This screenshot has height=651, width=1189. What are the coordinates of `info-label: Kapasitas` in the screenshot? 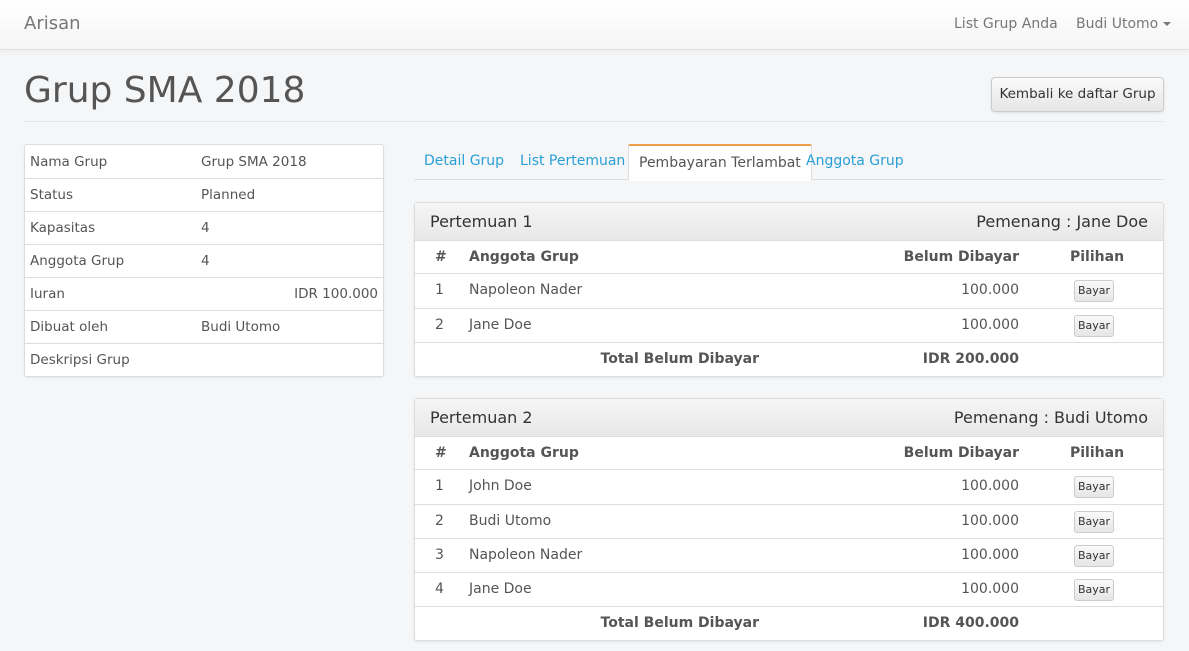 It's located at (63, 228).